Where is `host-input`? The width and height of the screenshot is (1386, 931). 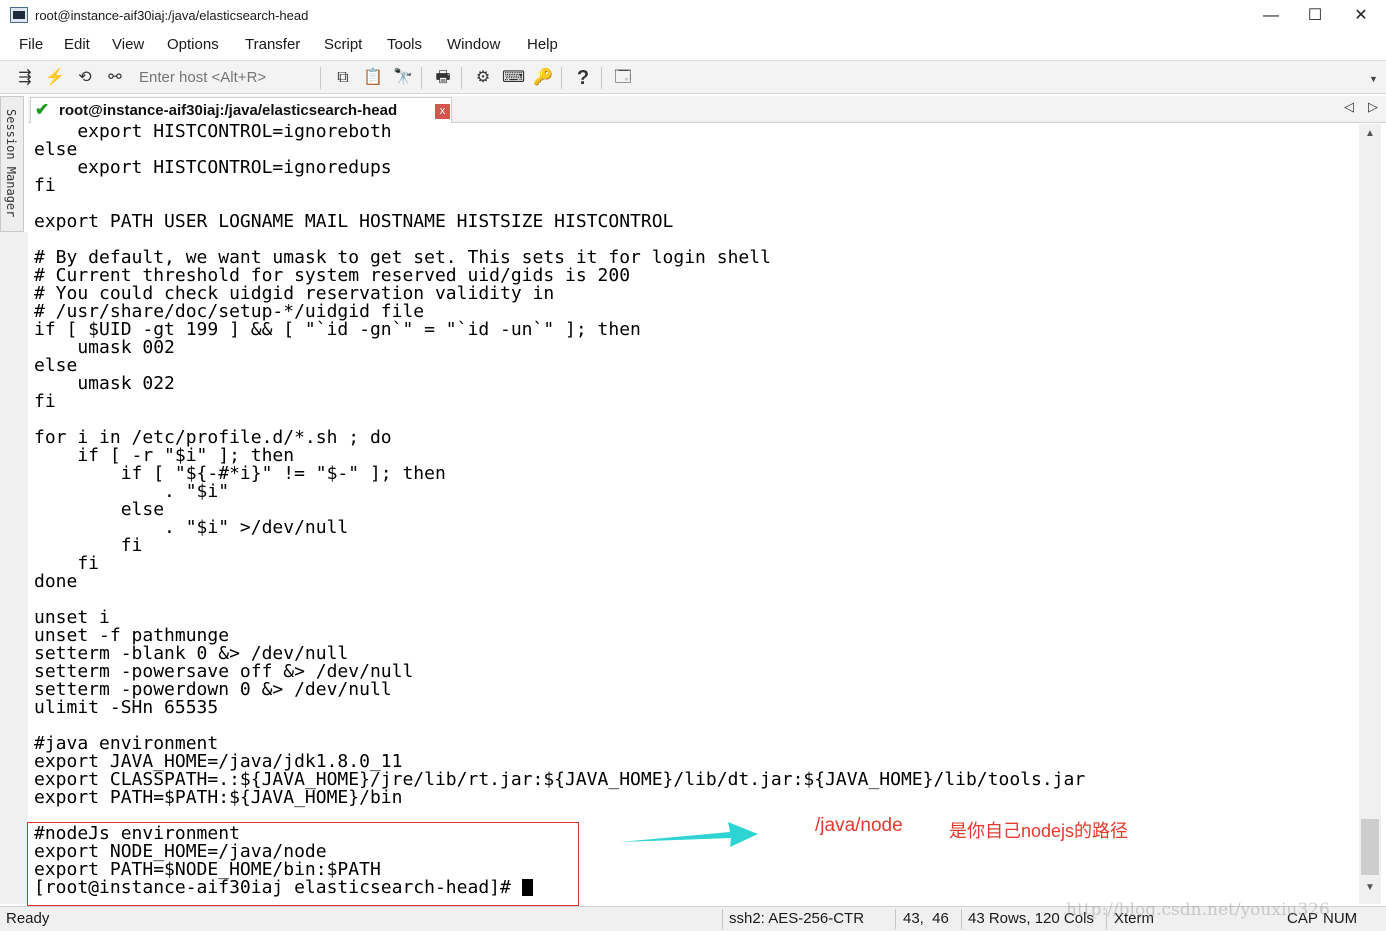 host-input is located at coordinates (222, 78).